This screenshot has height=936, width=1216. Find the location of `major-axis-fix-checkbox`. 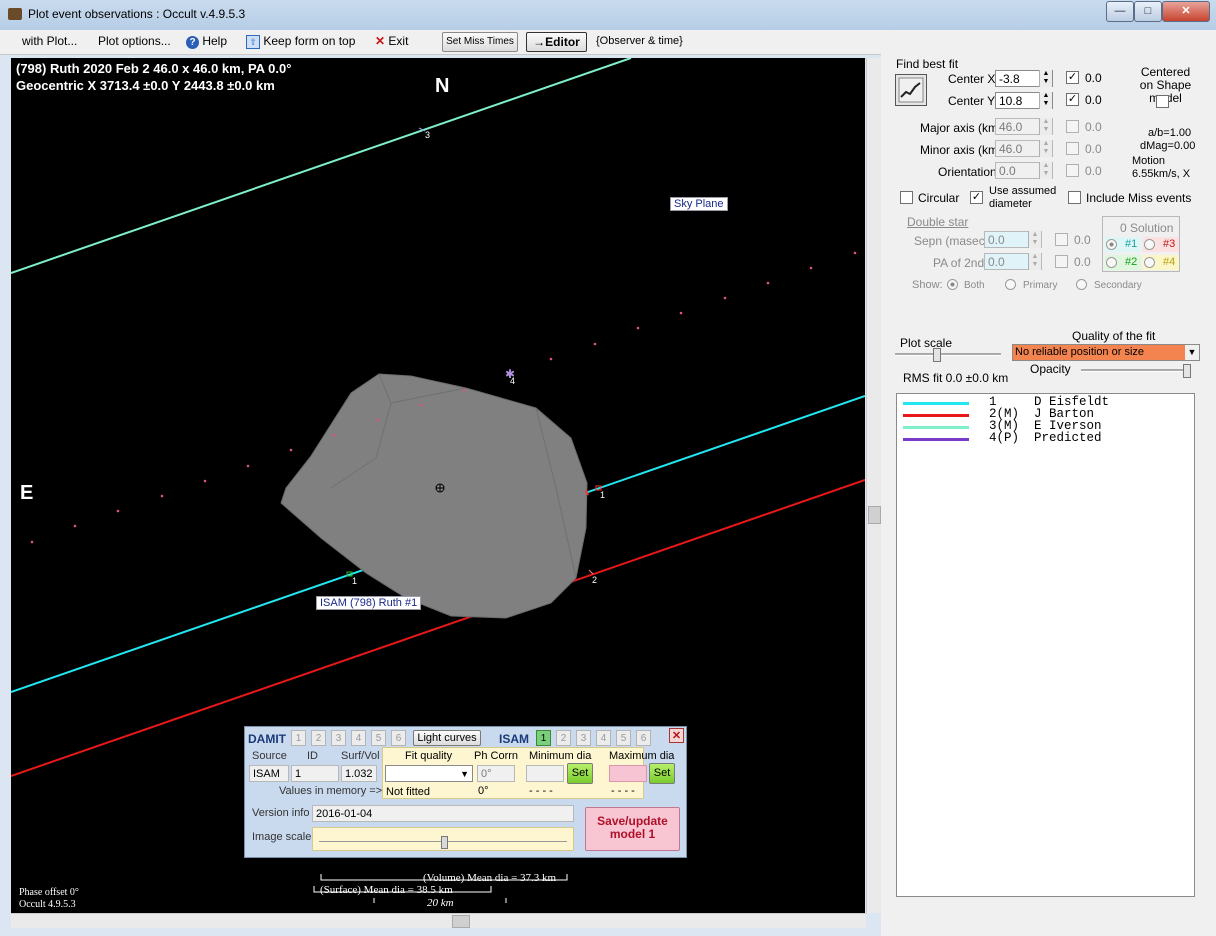

major-axis-fix-checkbox is located at coordinates (1072, 126).